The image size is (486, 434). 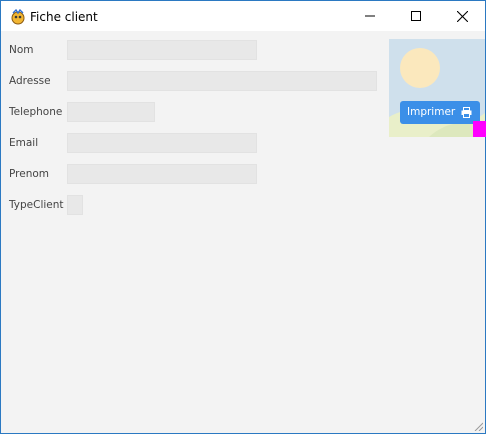 I want to click on maximize-icon, so click(x=416, y=16).